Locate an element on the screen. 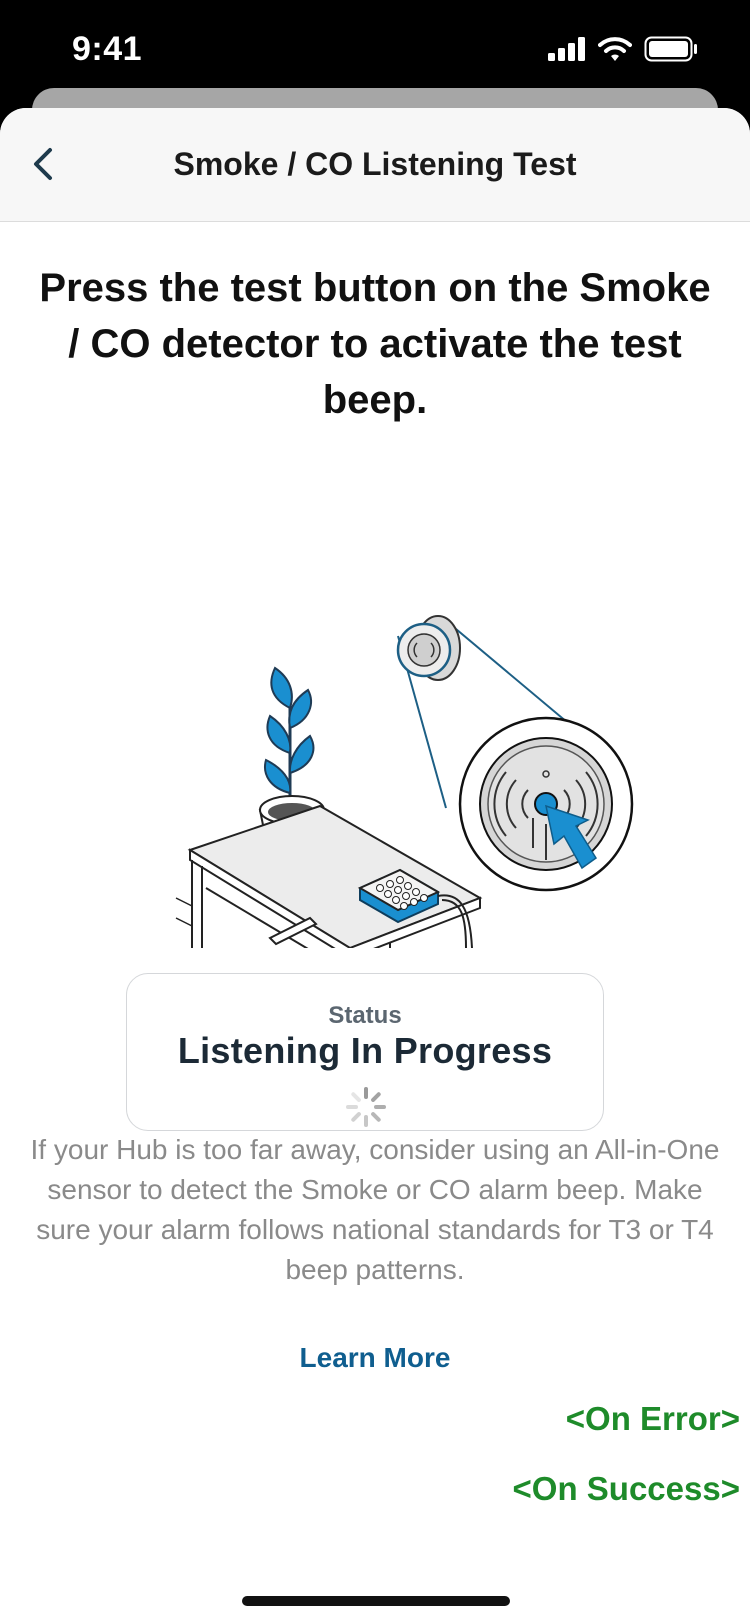 The width and height of the screenshot is (750, 1624). status-bar: 9:41 is located at coordinates (375, 50).